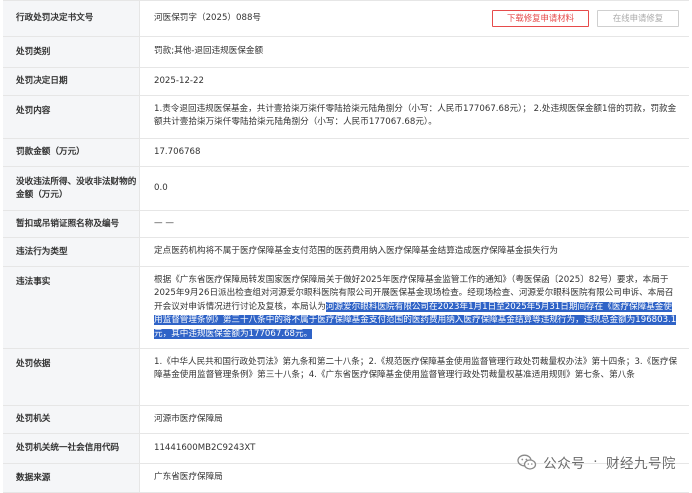 The image size is (692, 493). Describe the element at coordinates (346, 420) in the screenshot. I see `row-penalty-authority: 处罚机关 河源市医疗保障局` at that location.